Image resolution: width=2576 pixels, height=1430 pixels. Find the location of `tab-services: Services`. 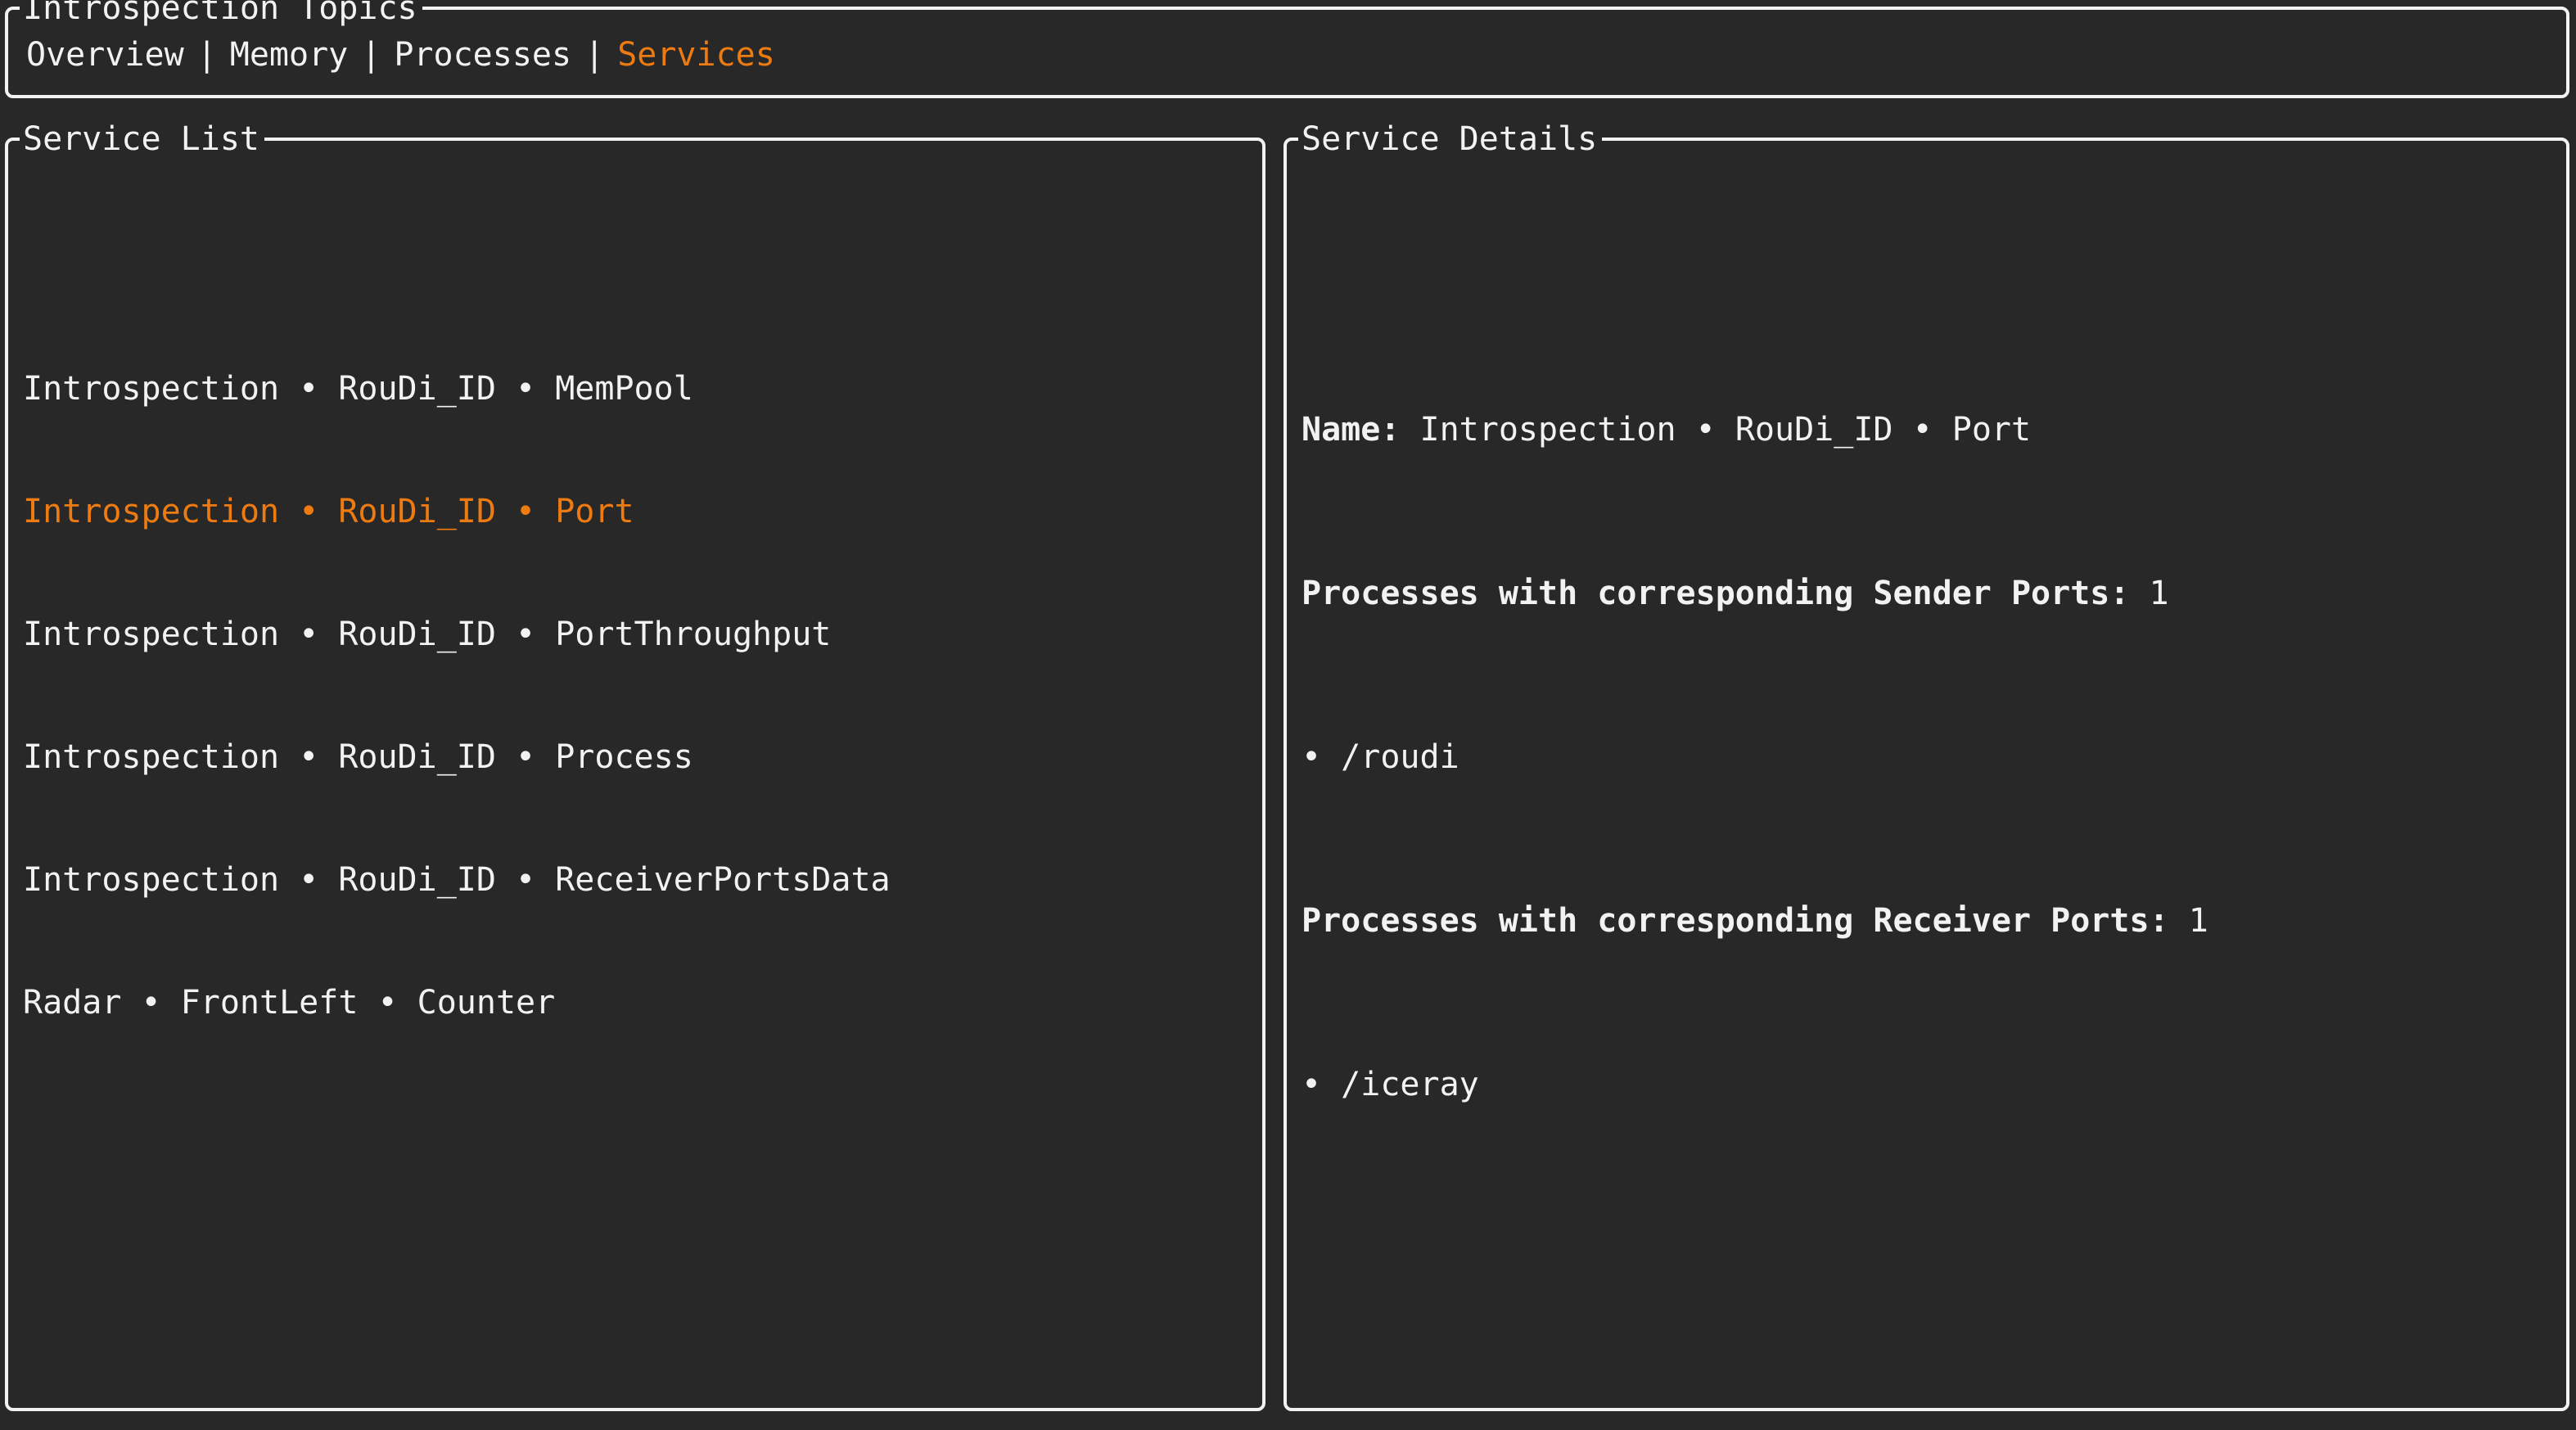

tab-services: Services is located at coordinates (696, 54).